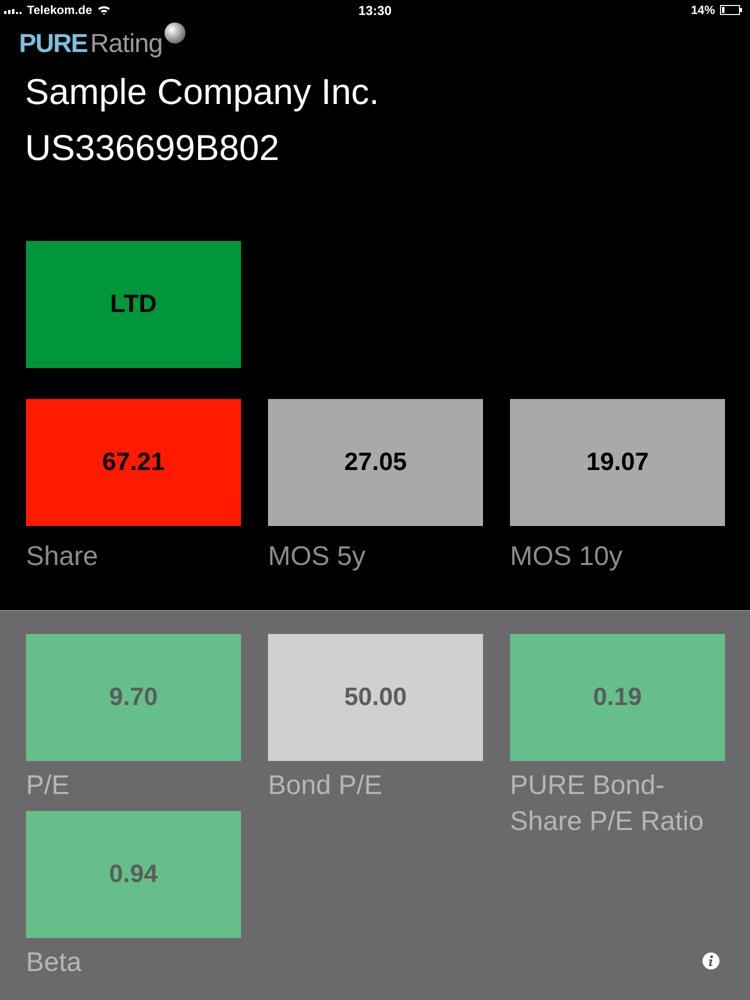 This screenshot has height=1000, width=750. I want to click on metric-tile: 50.00, so click(375, 697).